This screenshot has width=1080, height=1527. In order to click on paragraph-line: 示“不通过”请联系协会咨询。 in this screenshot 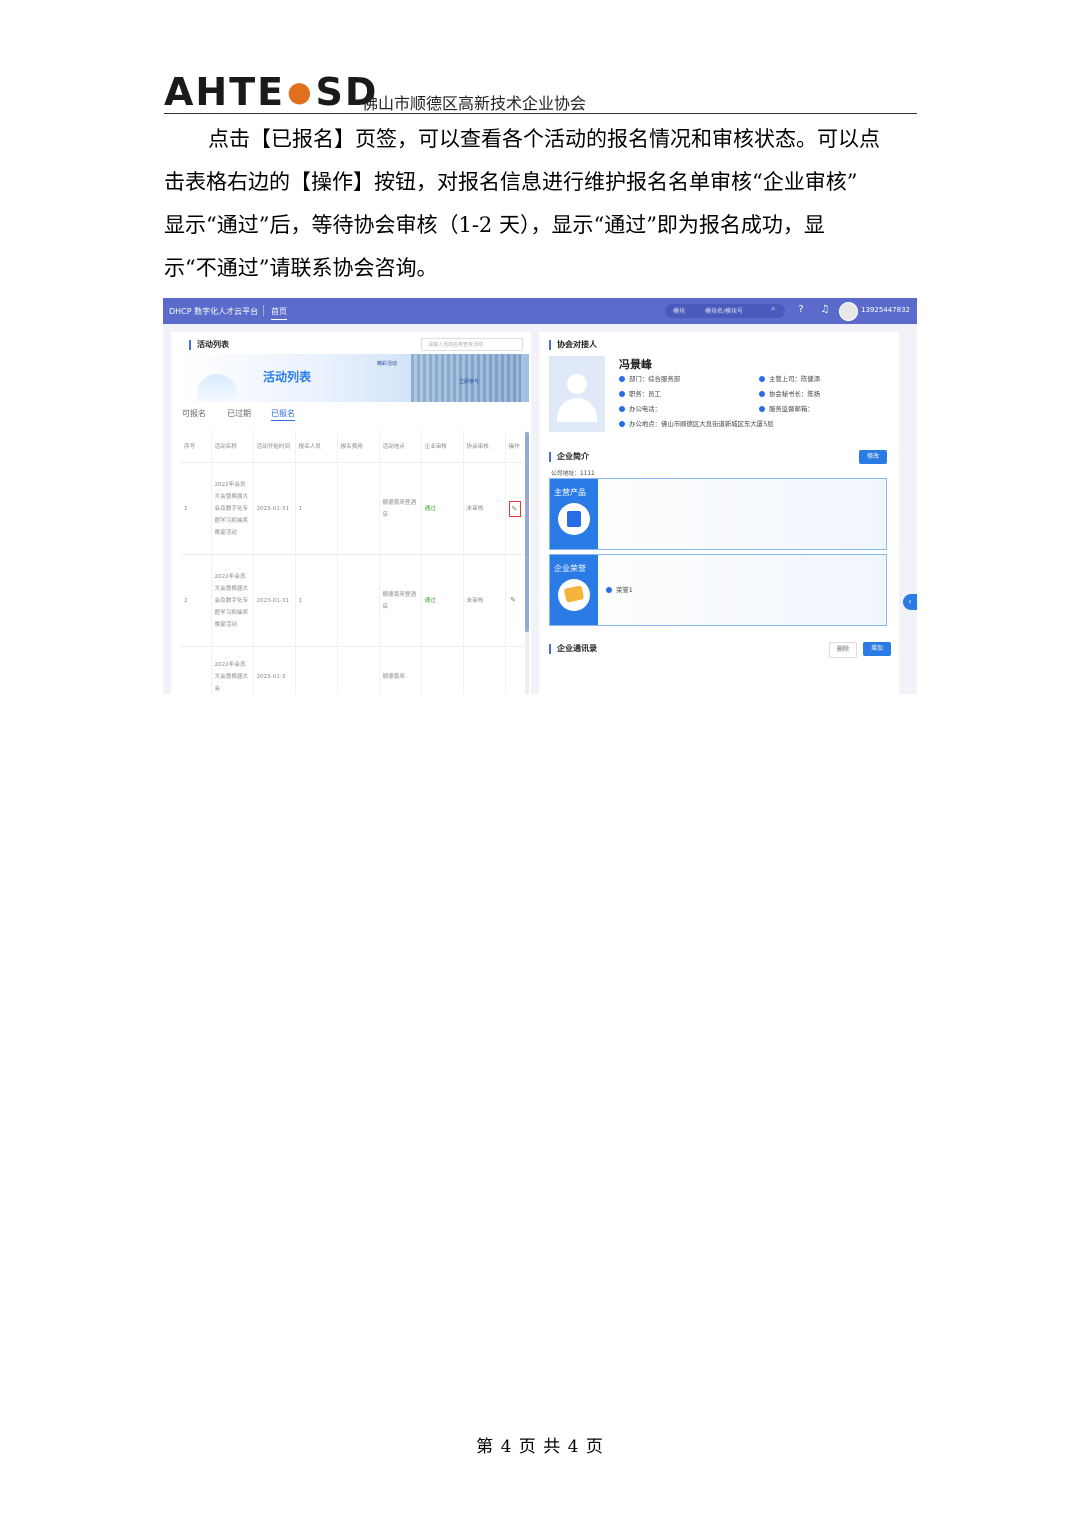, I will do `click(301, 268)`.